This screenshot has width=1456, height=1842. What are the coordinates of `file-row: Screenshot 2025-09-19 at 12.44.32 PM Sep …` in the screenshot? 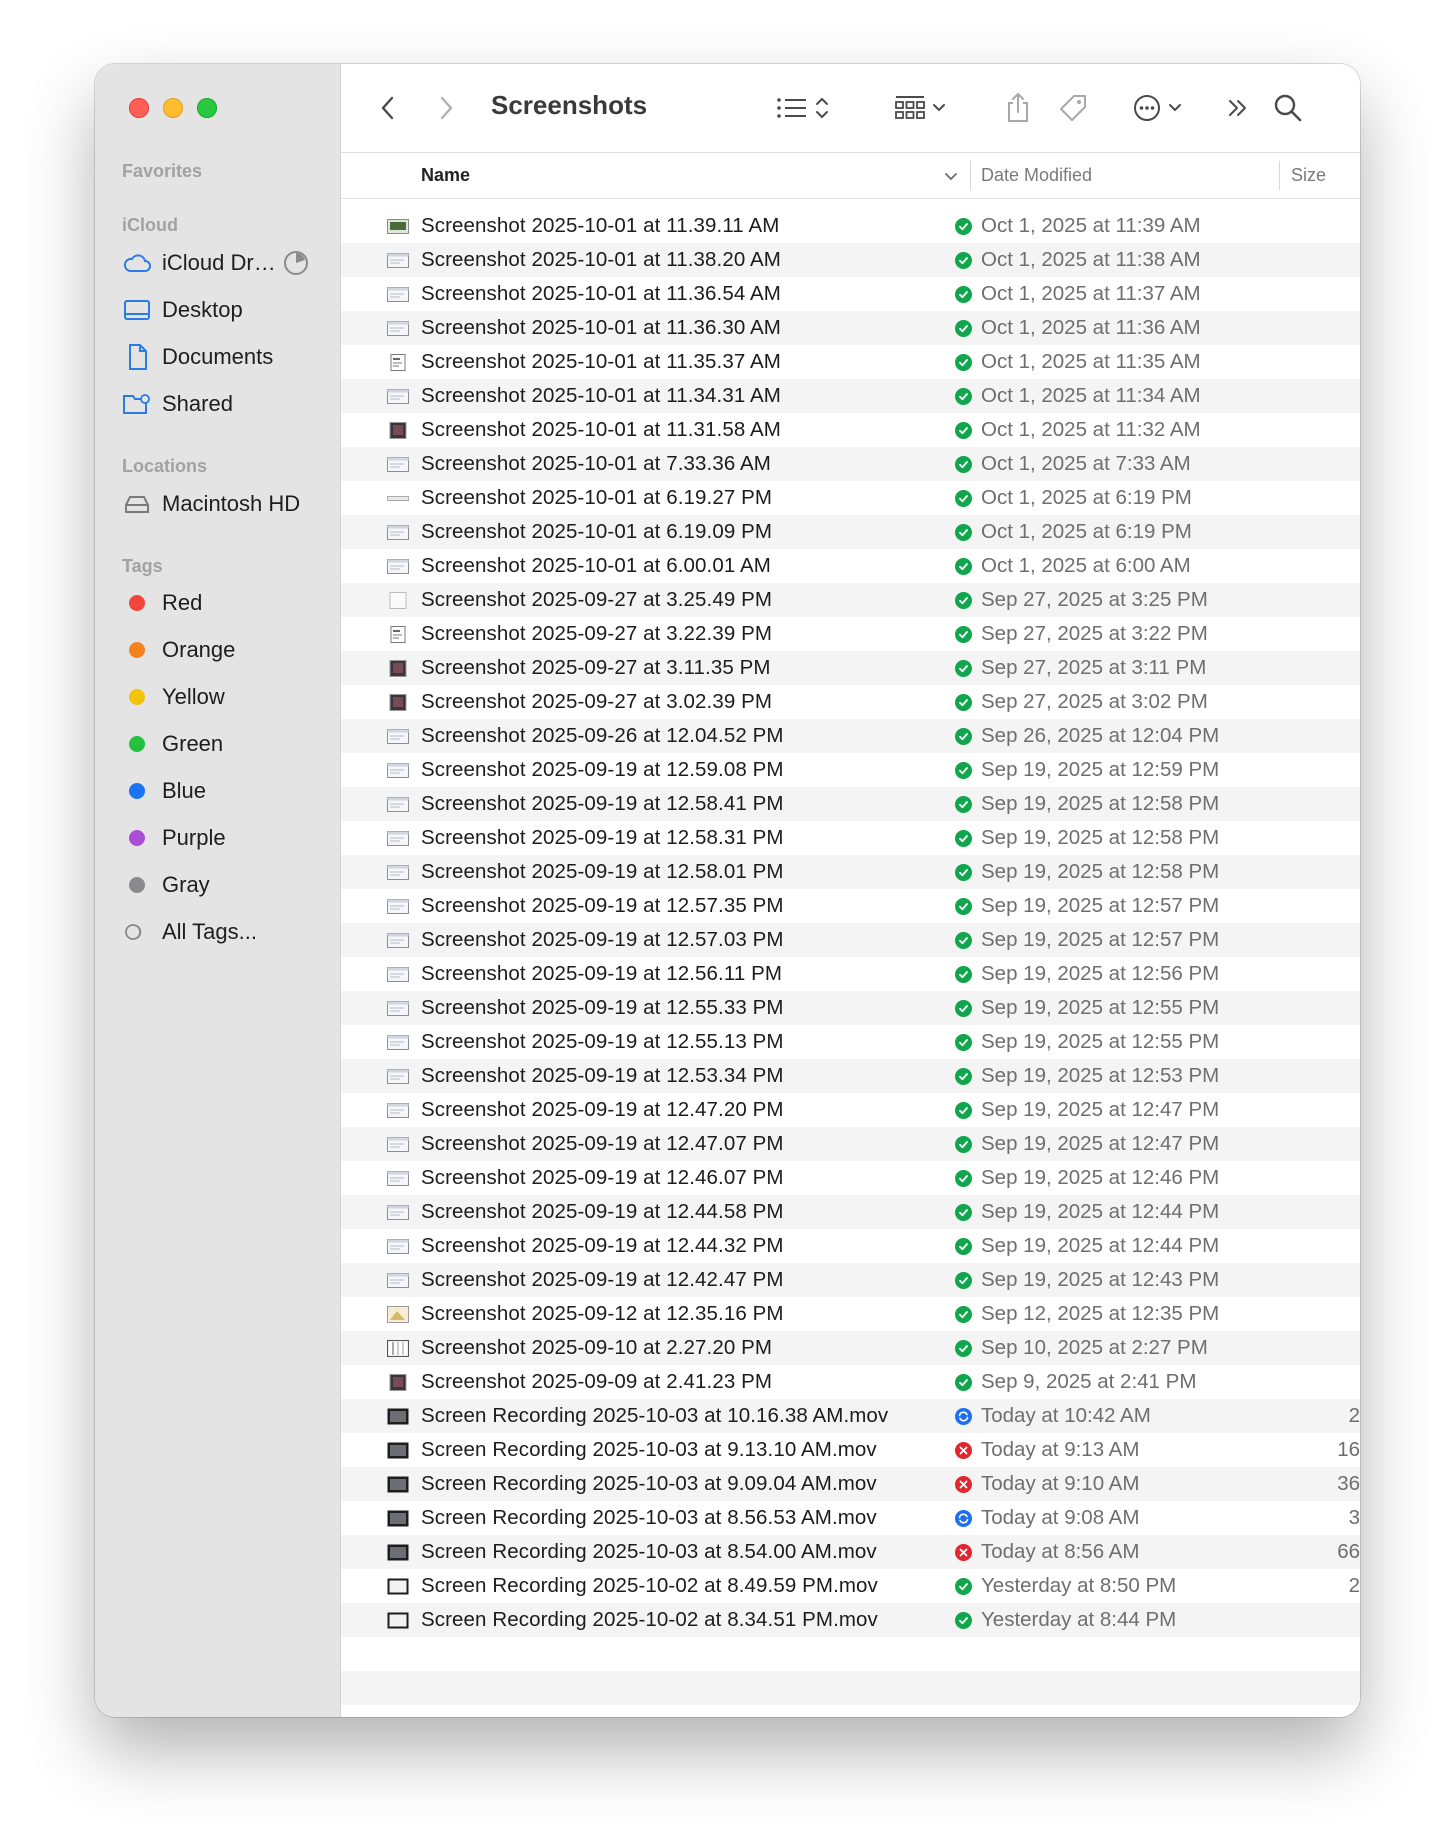 It's located at (850, 1246).